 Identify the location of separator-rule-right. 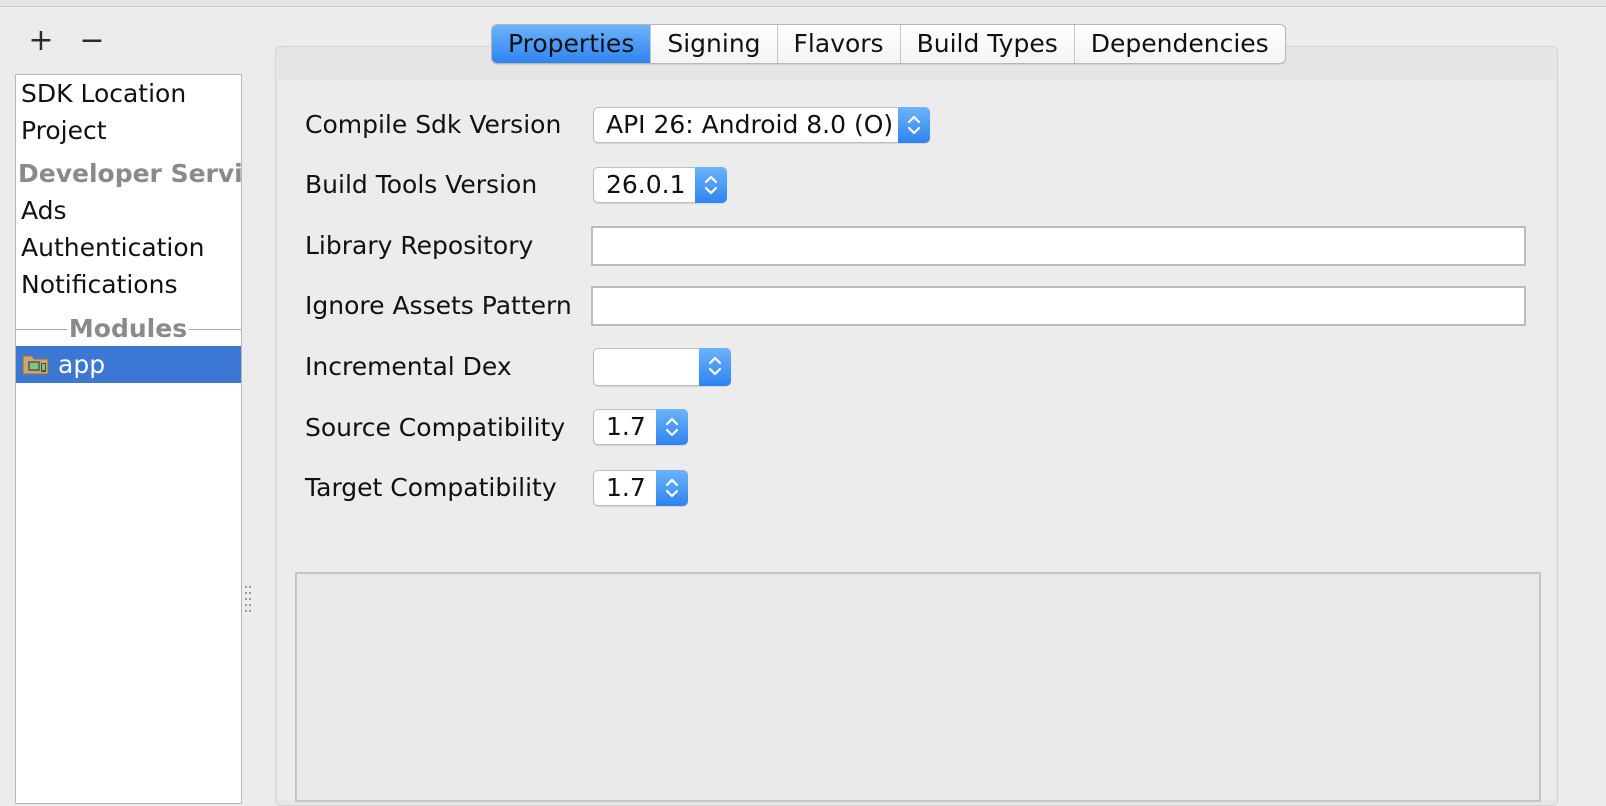
(215, 329).